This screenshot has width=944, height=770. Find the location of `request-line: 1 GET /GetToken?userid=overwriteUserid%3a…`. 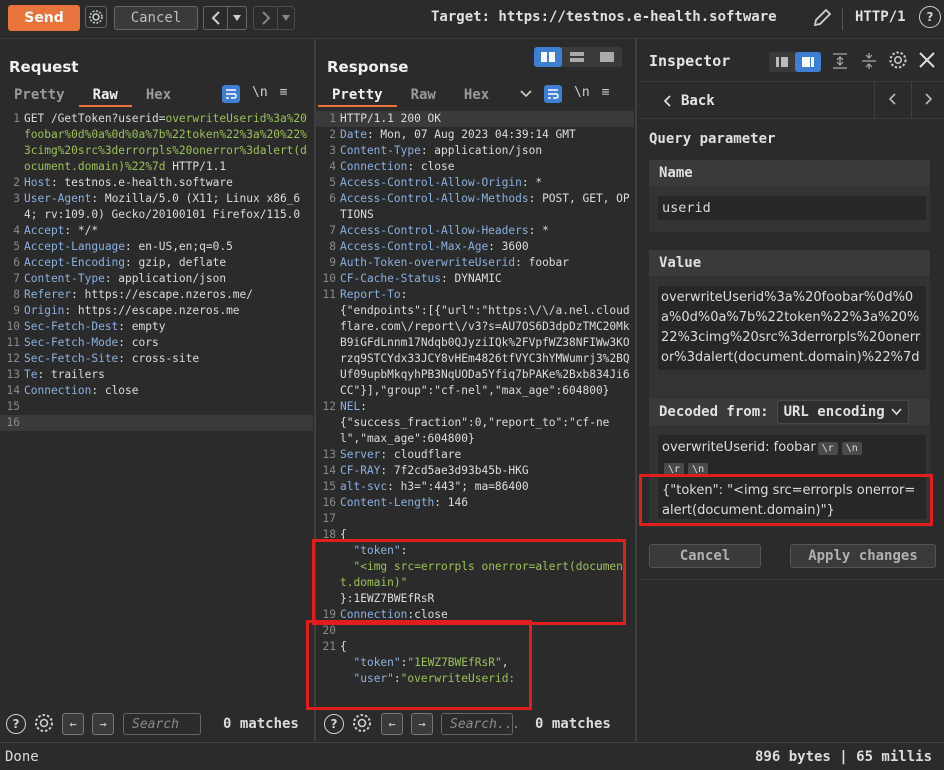

request-line: 1 GET /GetToken?userid=overwriteUserid%3a… is located at coordinates (156, 143).